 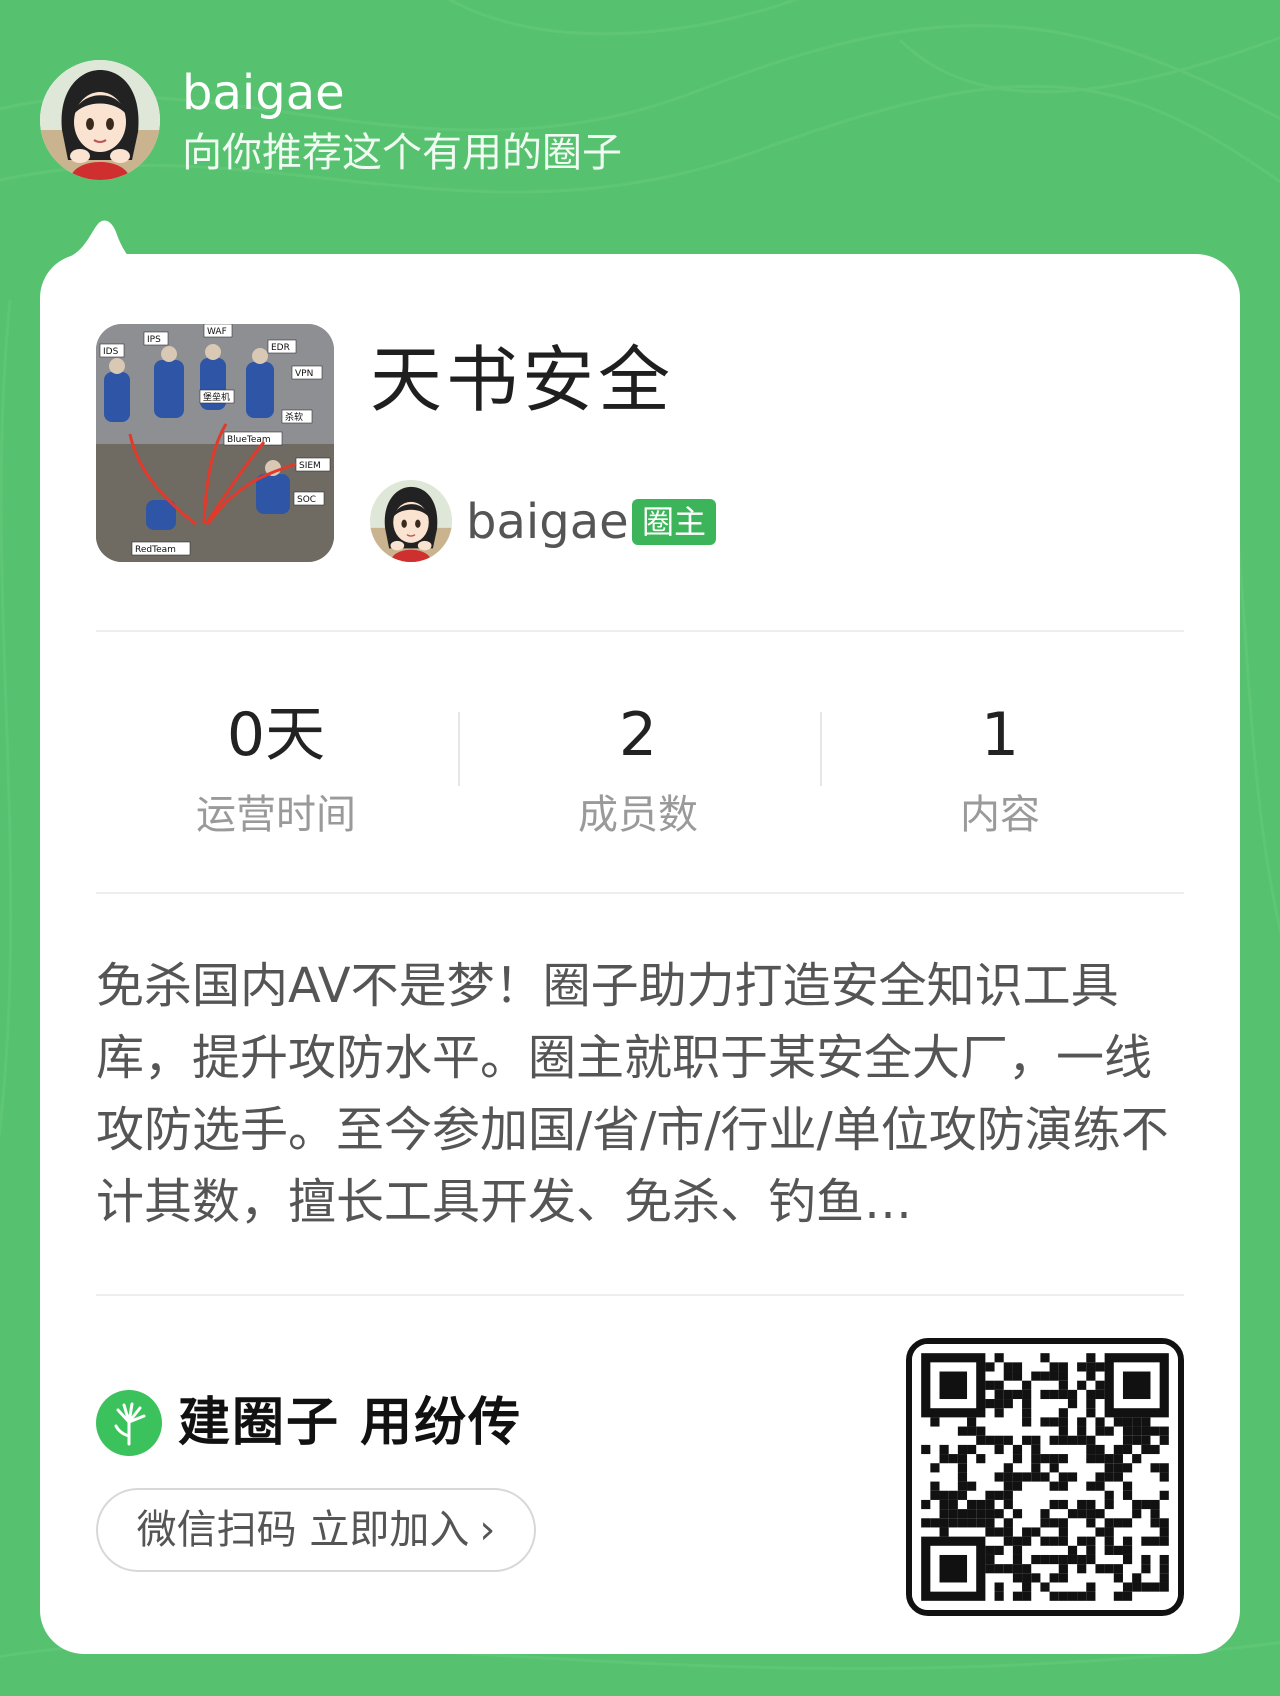 I want to click on join-button: 微信扫码 立即加入 ›, so click(x=316, y=1530).